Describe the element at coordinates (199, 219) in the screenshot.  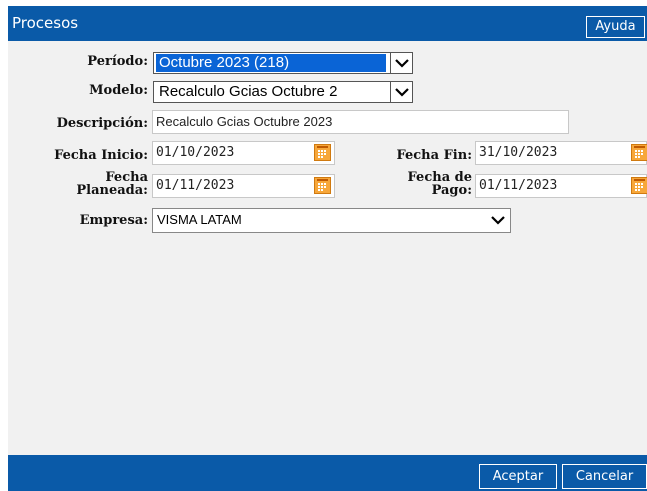
I see `empresa-value: VISMA LATAM` at that location.